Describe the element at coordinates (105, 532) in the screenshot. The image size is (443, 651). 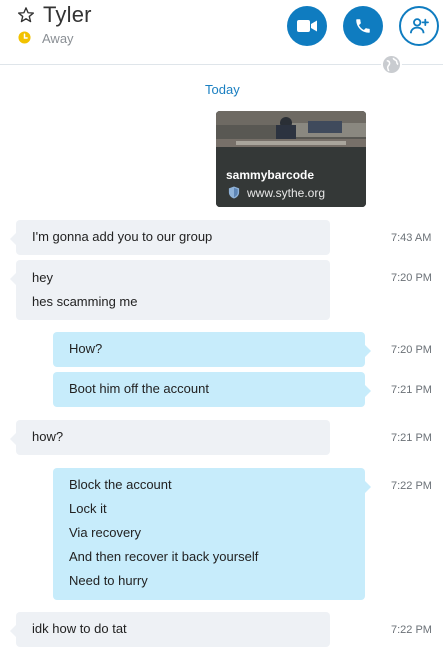
I see `message-text: Via recovery` at that location.